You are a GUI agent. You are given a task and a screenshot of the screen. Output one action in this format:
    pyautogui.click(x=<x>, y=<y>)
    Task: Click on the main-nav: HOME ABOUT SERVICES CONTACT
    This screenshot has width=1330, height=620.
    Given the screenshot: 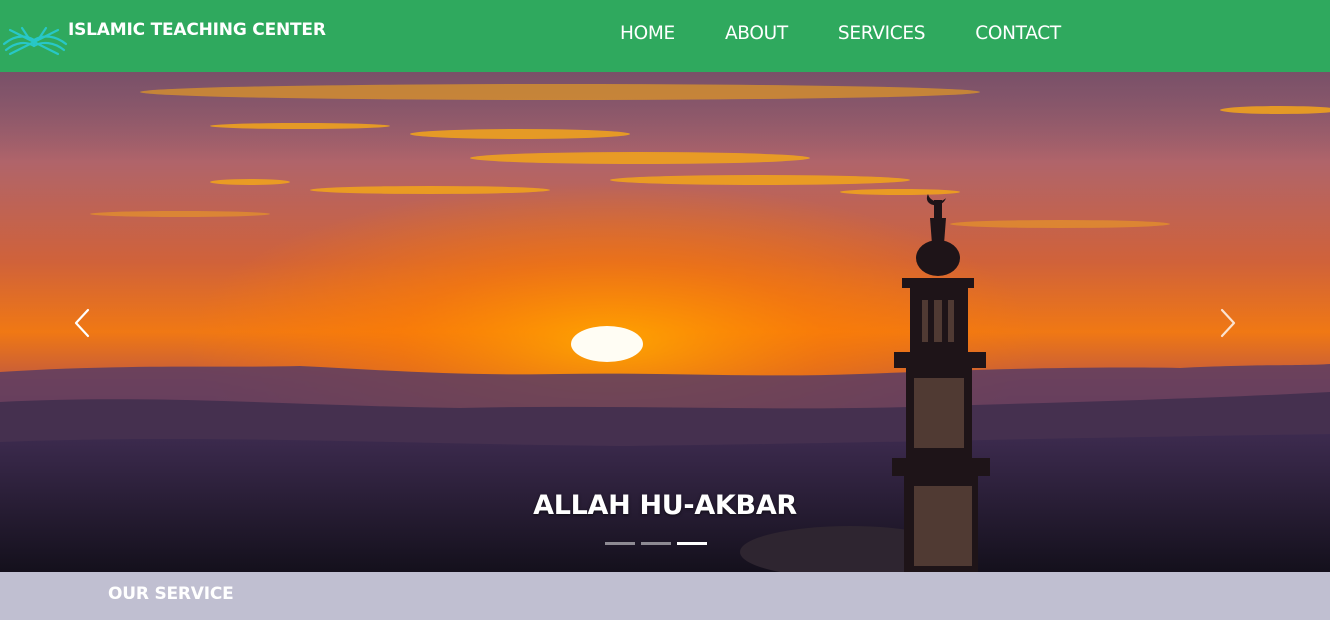 What is the action you would take?
    pyautogui.click(x=840, y=33)
    